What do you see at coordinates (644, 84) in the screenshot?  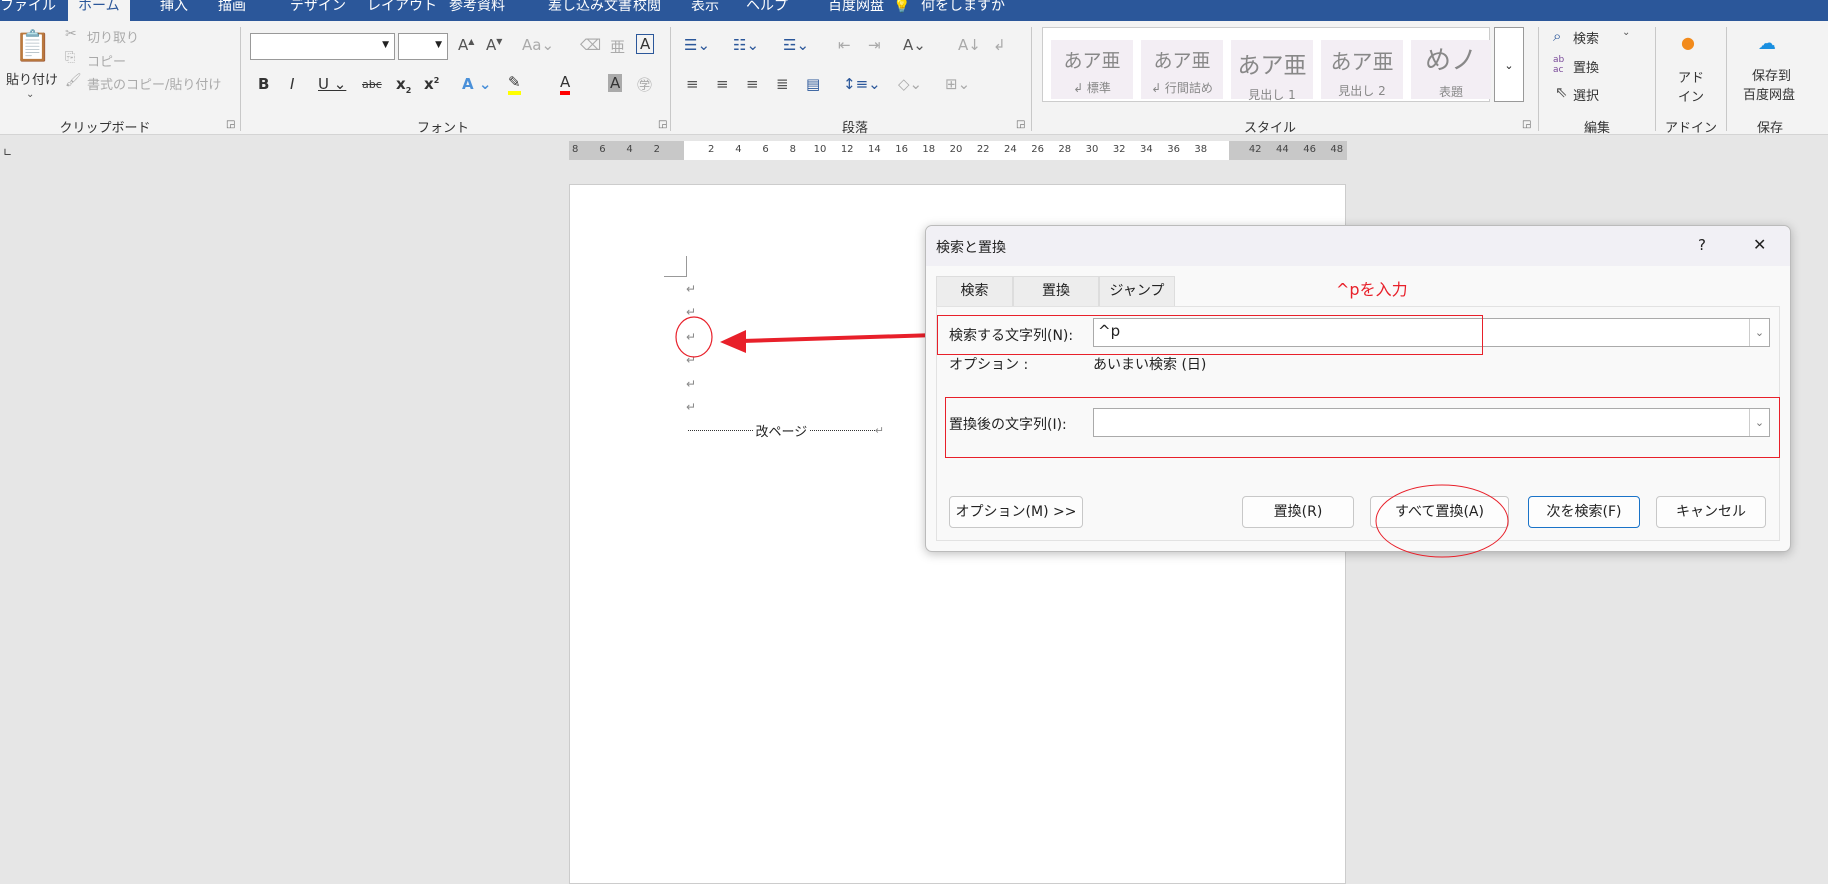 I see `enclose-characters-icon: ㊫` at bounding box center [644, 84].